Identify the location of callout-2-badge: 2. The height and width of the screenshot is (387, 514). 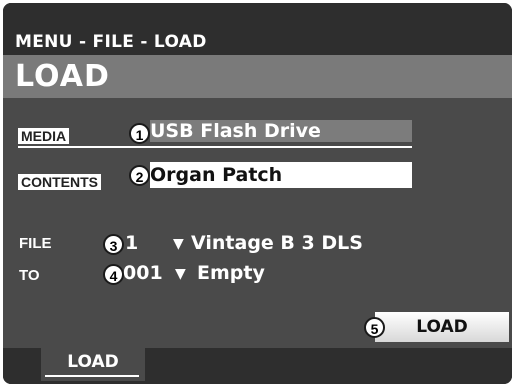
(139, 175).